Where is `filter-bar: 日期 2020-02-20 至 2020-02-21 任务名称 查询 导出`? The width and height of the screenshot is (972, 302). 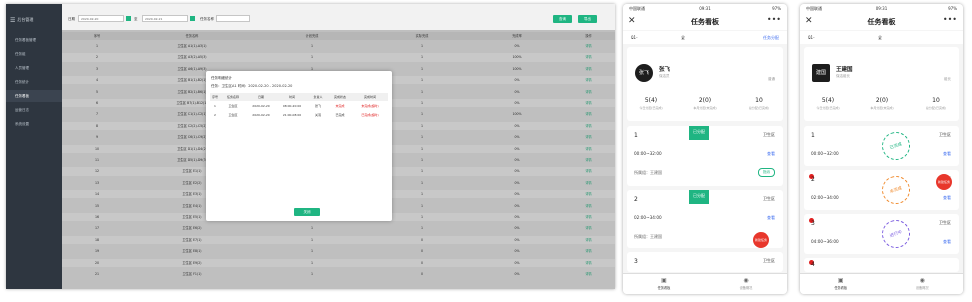 filter-bar: 日期 2020-02-20 至 2020-02-21 任务名称 查询 导出 is located at coordinates (338, 17).